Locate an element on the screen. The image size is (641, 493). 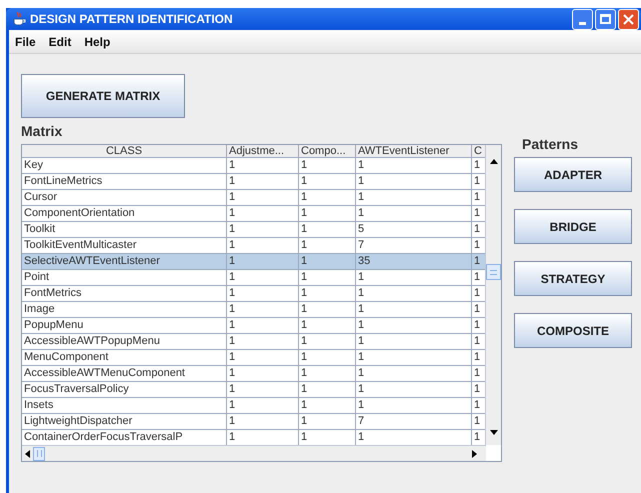
generate-matrix-button: GENERATE MATRIX is located at coordinates (103, 96).